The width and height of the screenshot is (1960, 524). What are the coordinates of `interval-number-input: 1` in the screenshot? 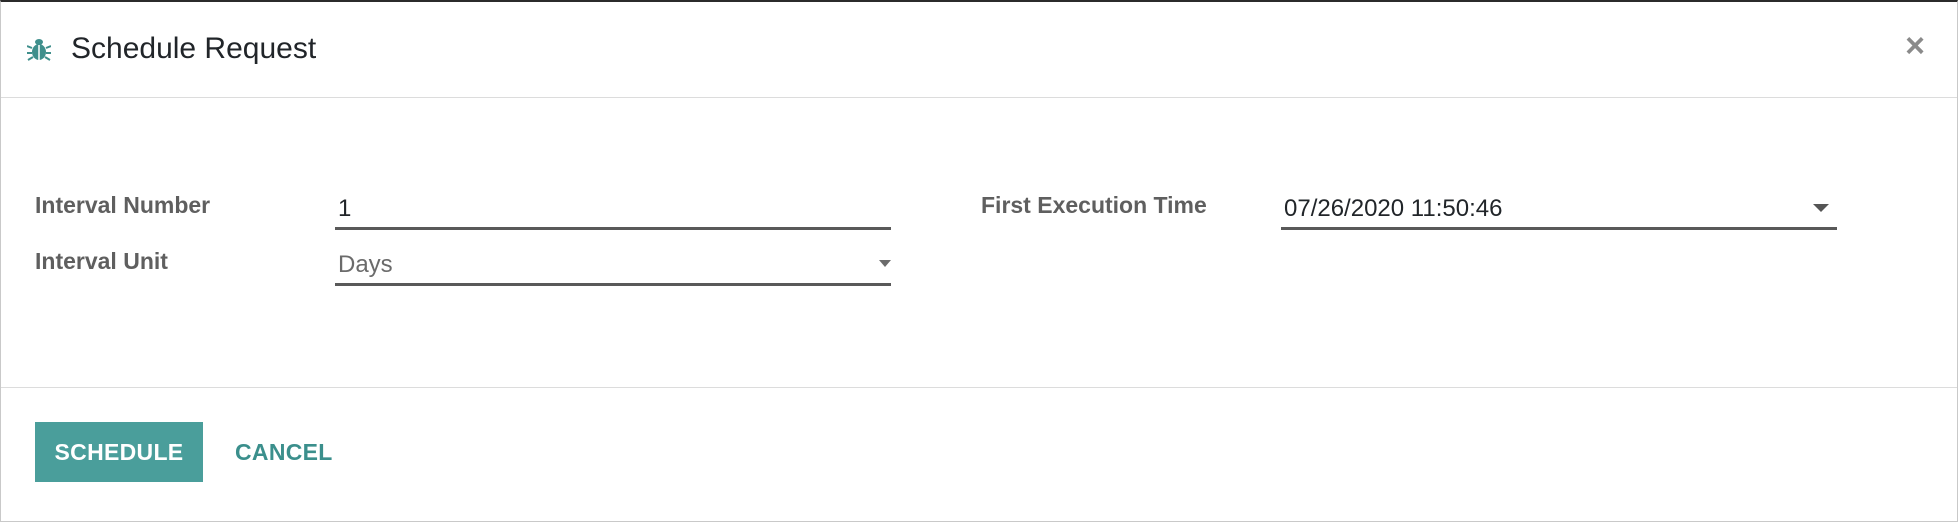 It's located at (613, 210).